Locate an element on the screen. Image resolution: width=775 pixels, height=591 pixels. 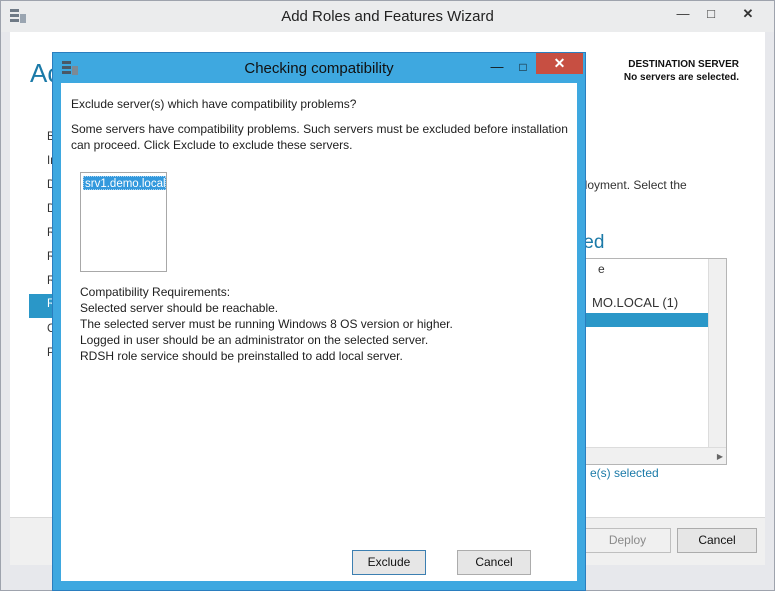
selected-servers-list: e MO.LOCAL (1) ▶ is located at coordinates (646, 361).